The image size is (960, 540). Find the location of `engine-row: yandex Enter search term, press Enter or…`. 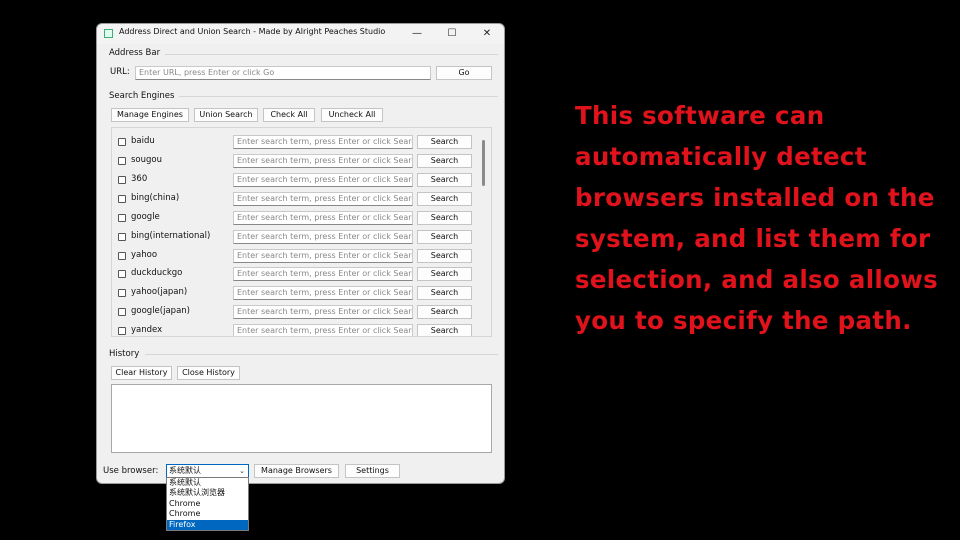

engine-row: yandex Enter search term, press Enter or… is located at coordinates (301, 329).